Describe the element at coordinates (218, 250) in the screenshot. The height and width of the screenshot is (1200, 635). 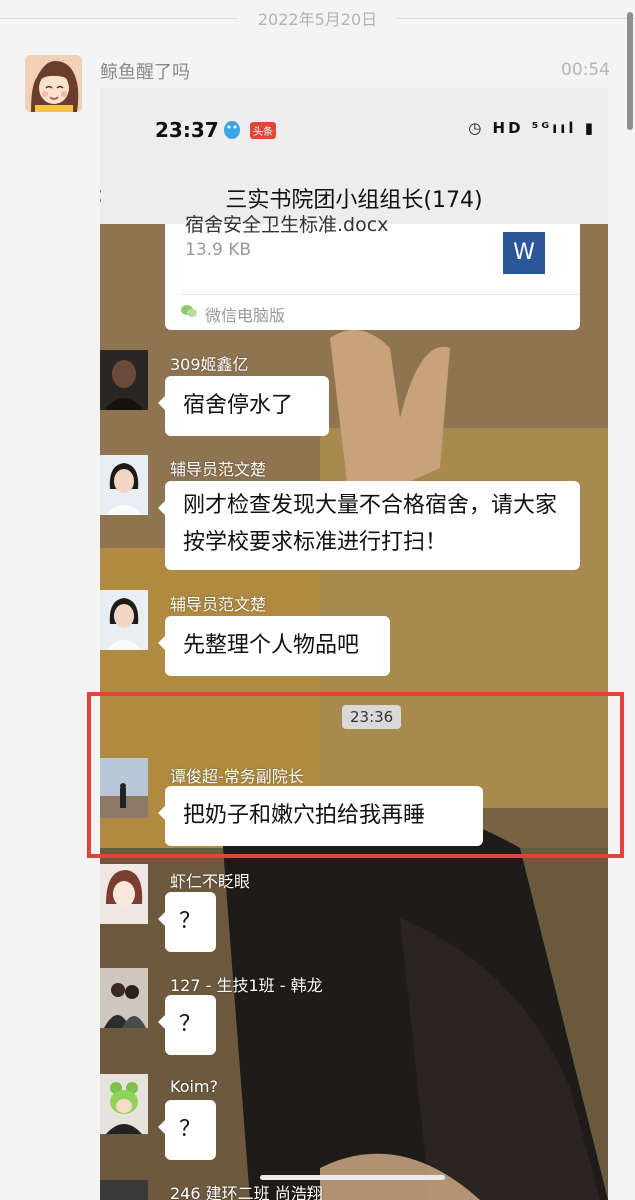
I see `file-size: 13.9 KB` at that location.